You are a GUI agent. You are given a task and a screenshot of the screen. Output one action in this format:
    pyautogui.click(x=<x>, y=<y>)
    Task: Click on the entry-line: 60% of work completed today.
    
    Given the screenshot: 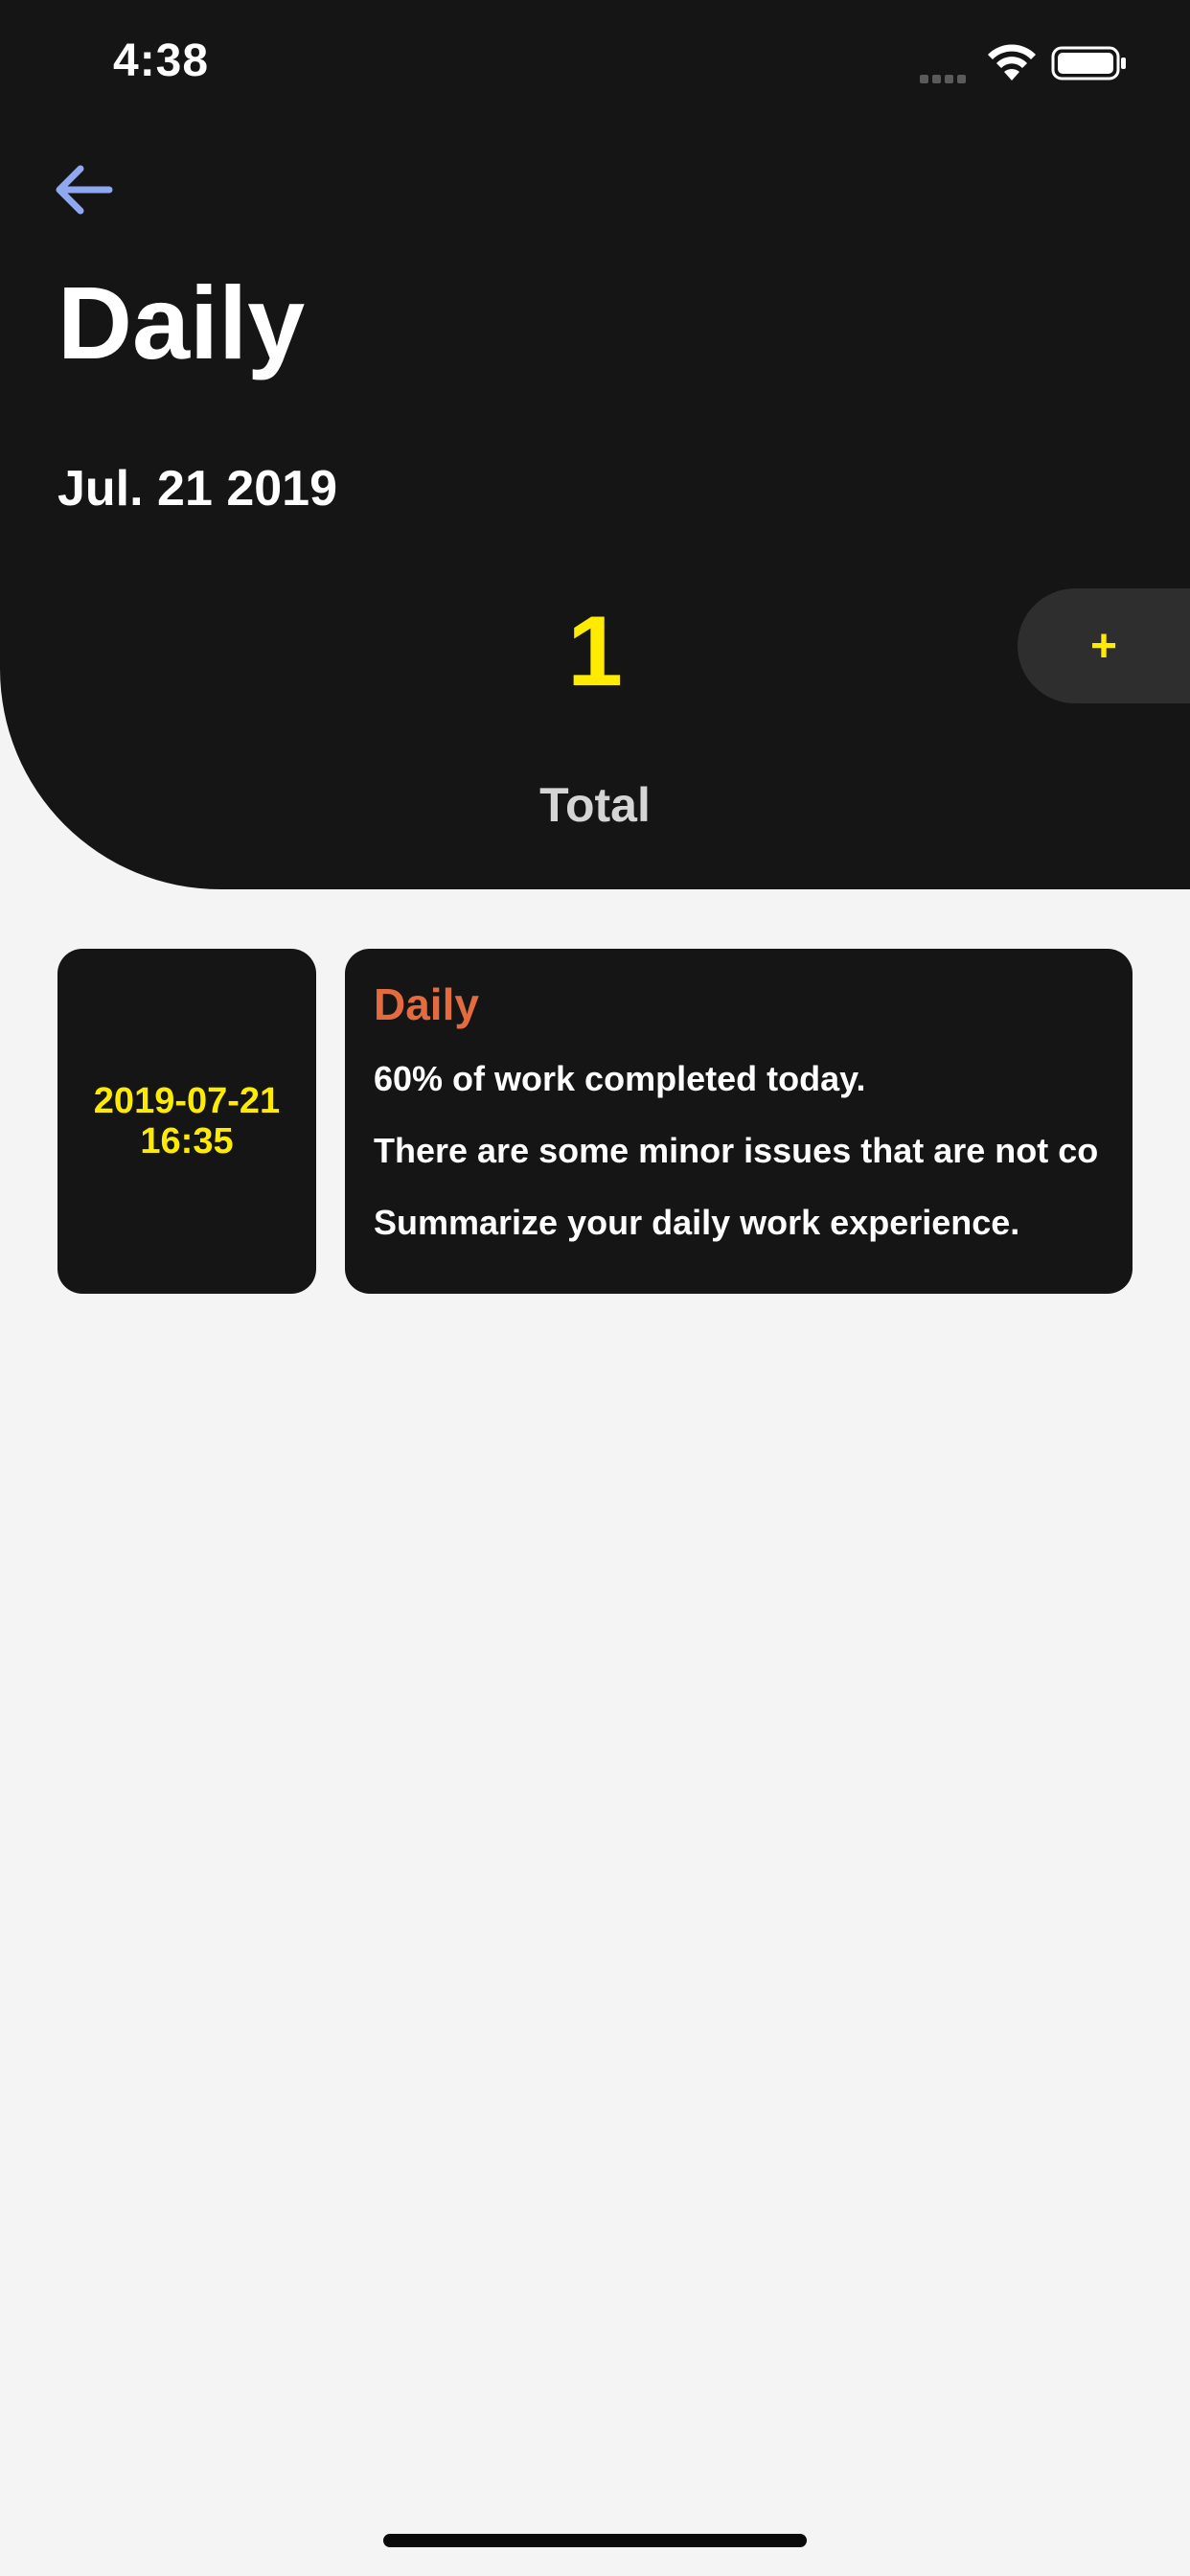 What is the action you would take?
    pyautogui.click(x=620, y=1078)
    